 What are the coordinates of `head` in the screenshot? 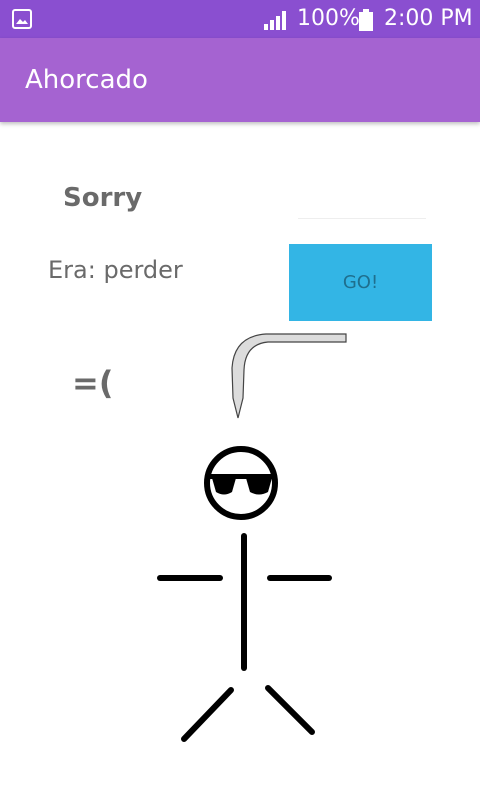 It's located at (241, 483).